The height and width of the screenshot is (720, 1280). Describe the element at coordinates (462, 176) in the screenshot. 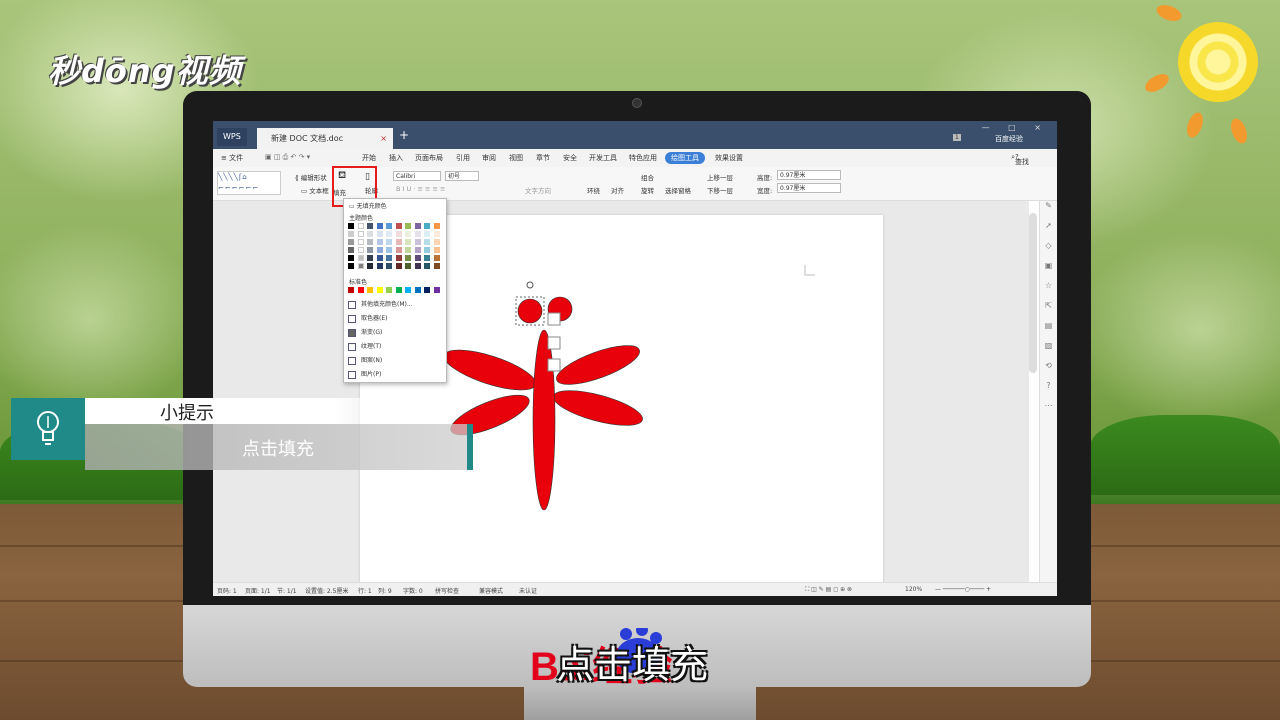

I see `font-size-select: 初号` at that location.